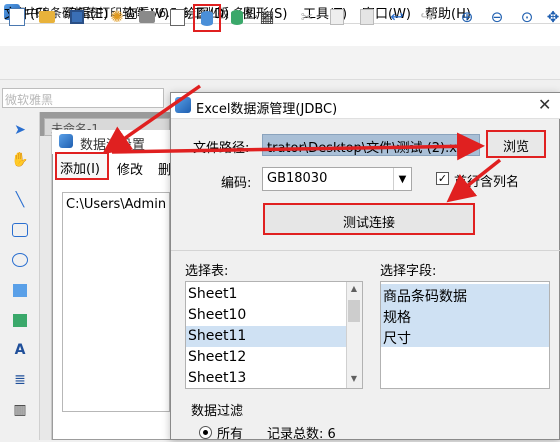 This screenshot has width=560, height=442. Describe the element at coordinates (266, 294) in the screenshot. I see `table-item: Sheet1` at that location.